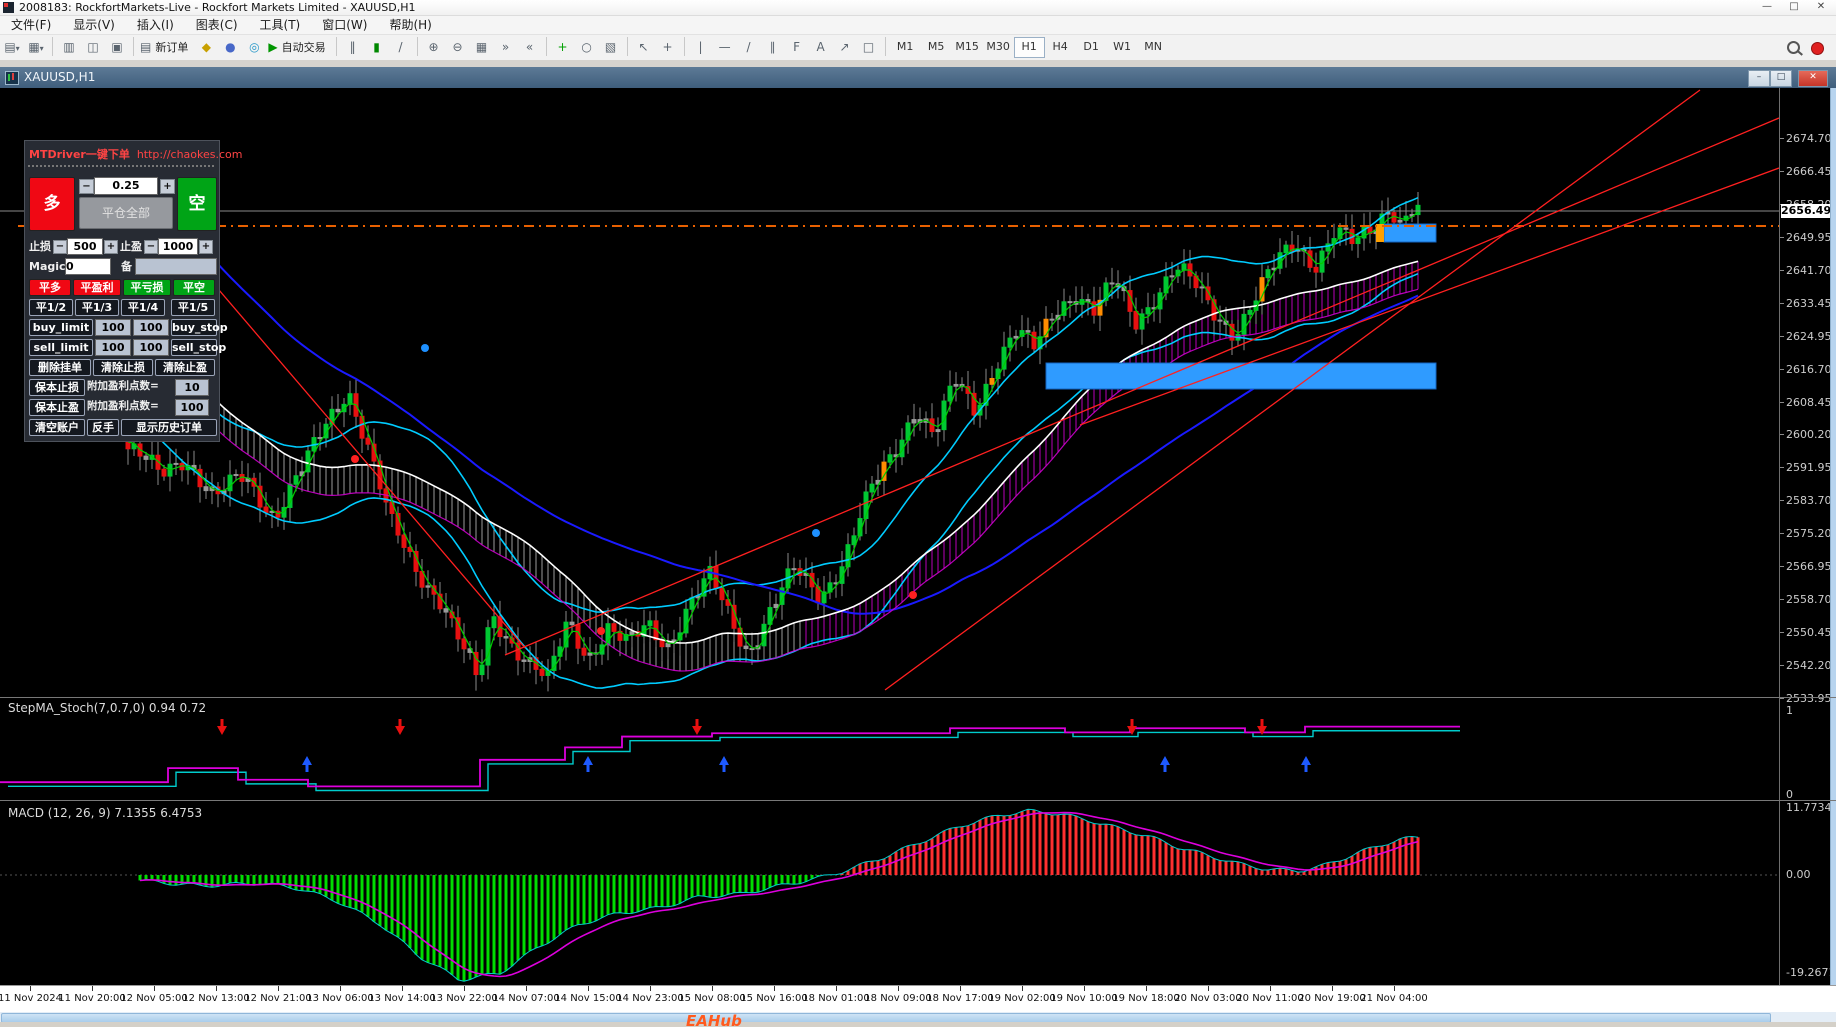 The height and width of the screenshot is (1027, 1836). What do you see at coordinates (147, 287) in the screenshot?
I see `ea-close-loss-button: 平亏损` at bounding box center [147, 287].